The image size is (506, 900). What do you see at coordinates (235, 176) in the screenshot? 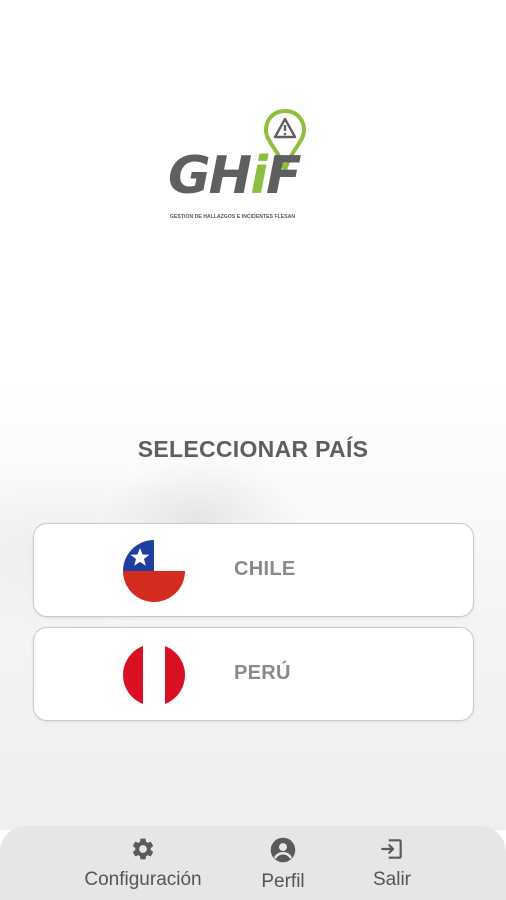
I see `logo-wordmark: GHiF` at bounding box center [235, 176].